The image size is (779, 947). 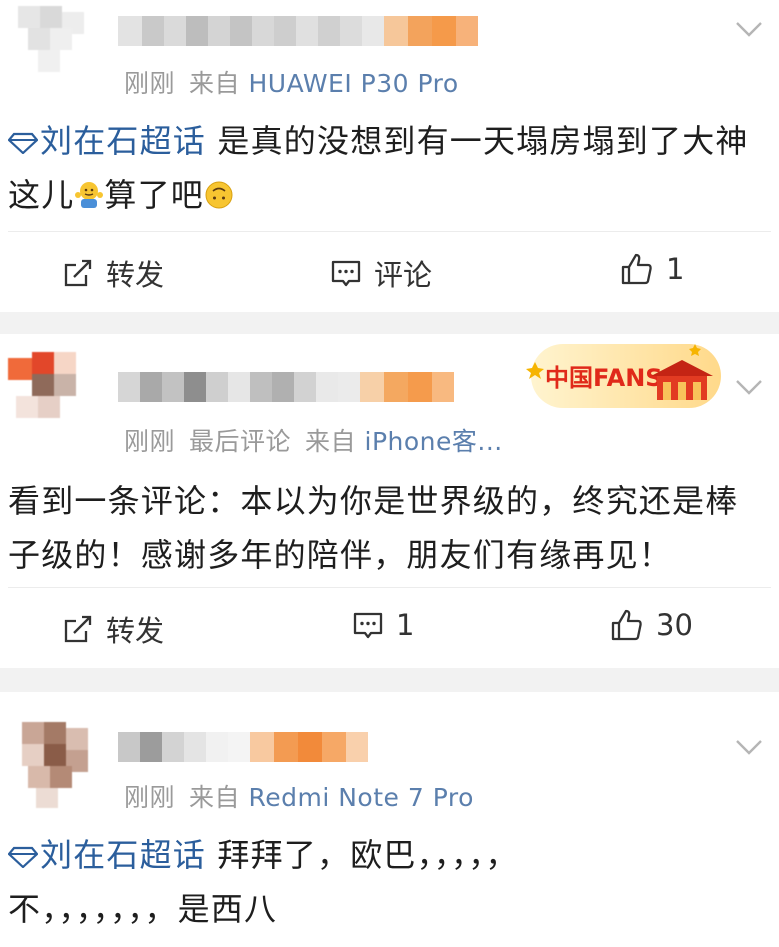 I want to click on post-text-line2: 不，，，，，，，是西八, so click(x=143, y=909).